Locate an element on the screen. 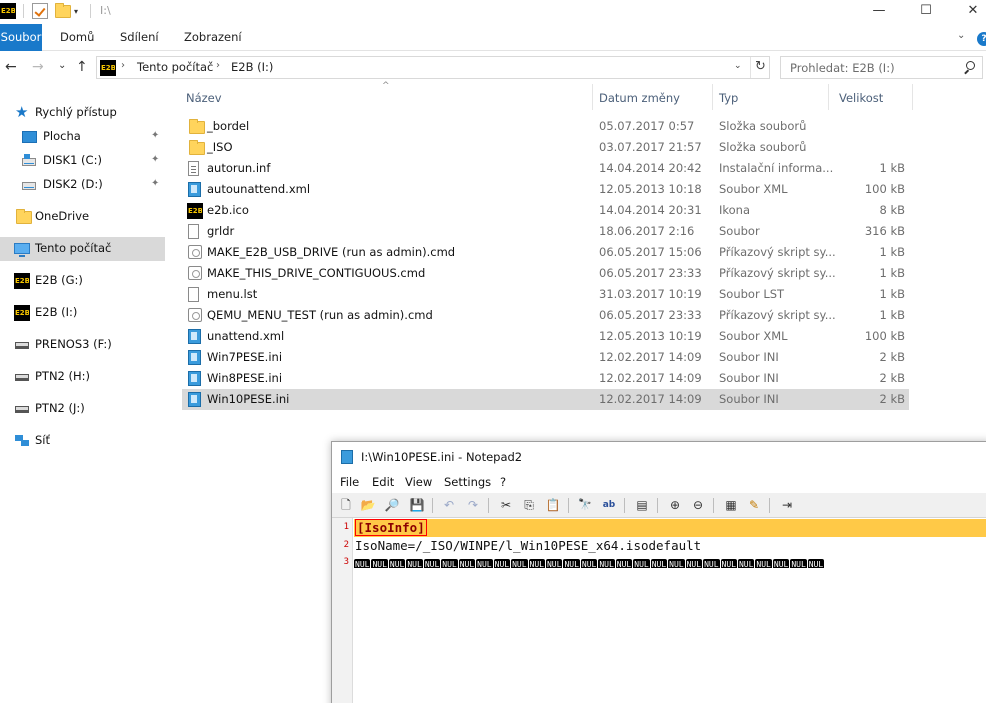 The width and height of the screenshot is (986, 703). up-button: ↑ is located at coordinates (82, 67).